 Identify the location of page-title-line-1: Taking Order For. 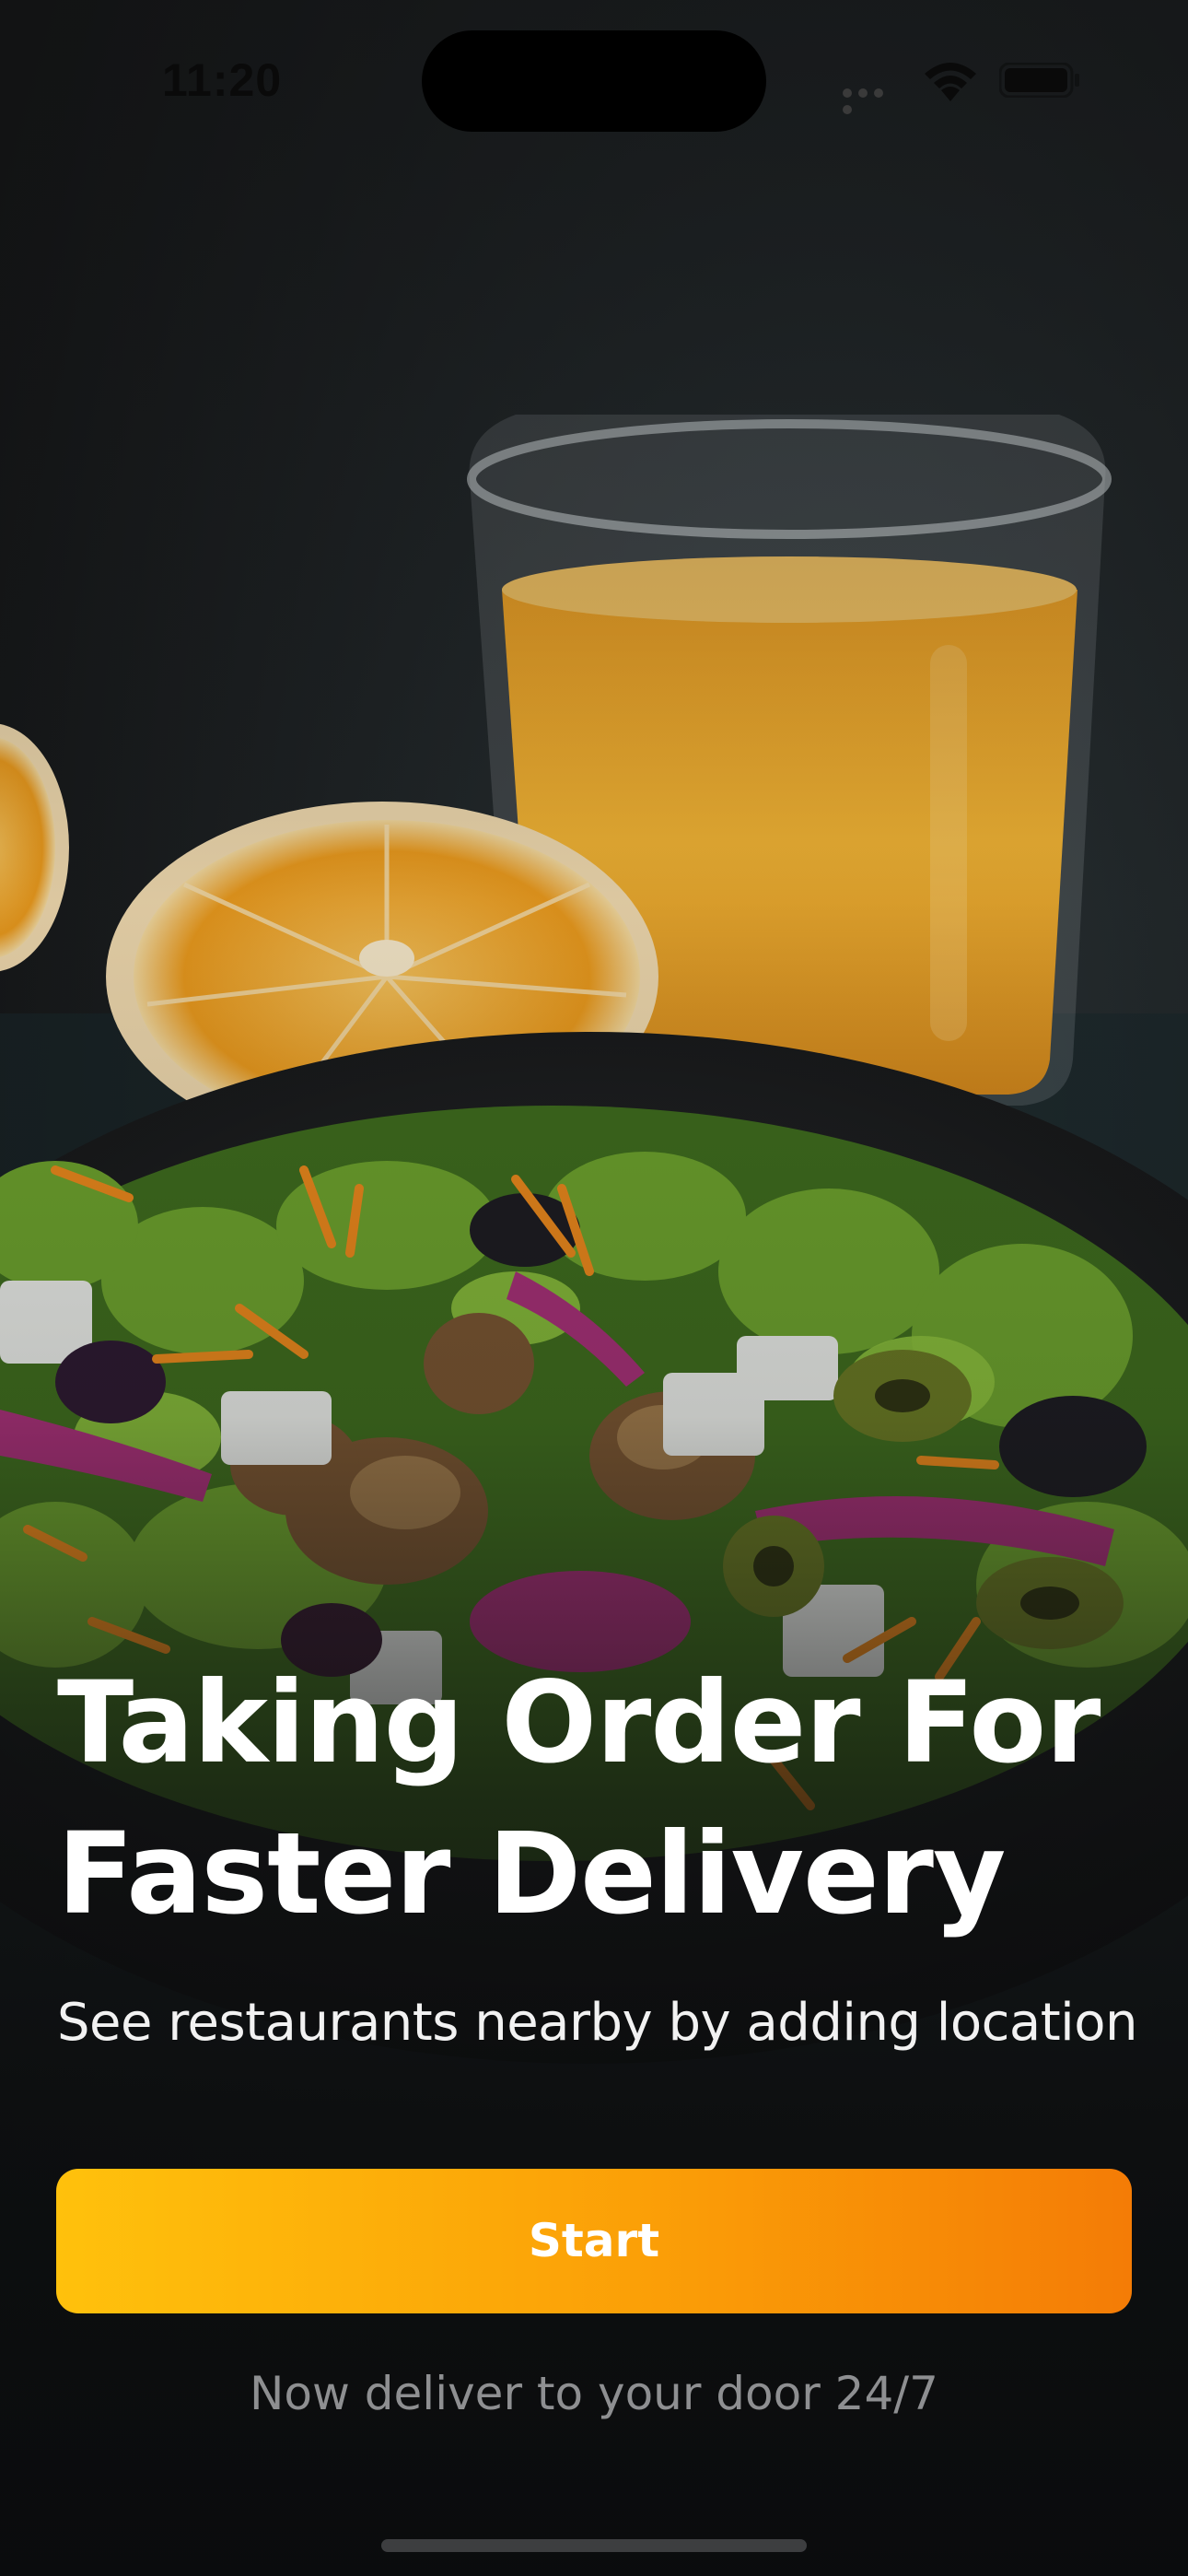
(579, 1722).